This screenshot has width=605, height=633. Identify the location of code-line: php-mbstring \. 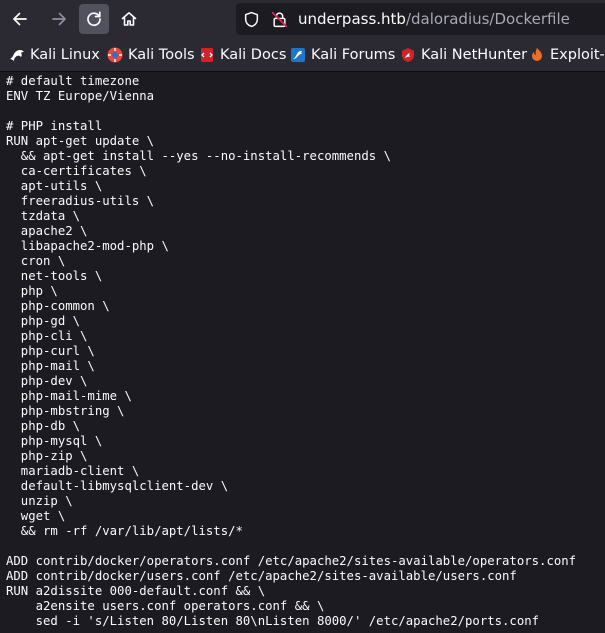
(65, 411).